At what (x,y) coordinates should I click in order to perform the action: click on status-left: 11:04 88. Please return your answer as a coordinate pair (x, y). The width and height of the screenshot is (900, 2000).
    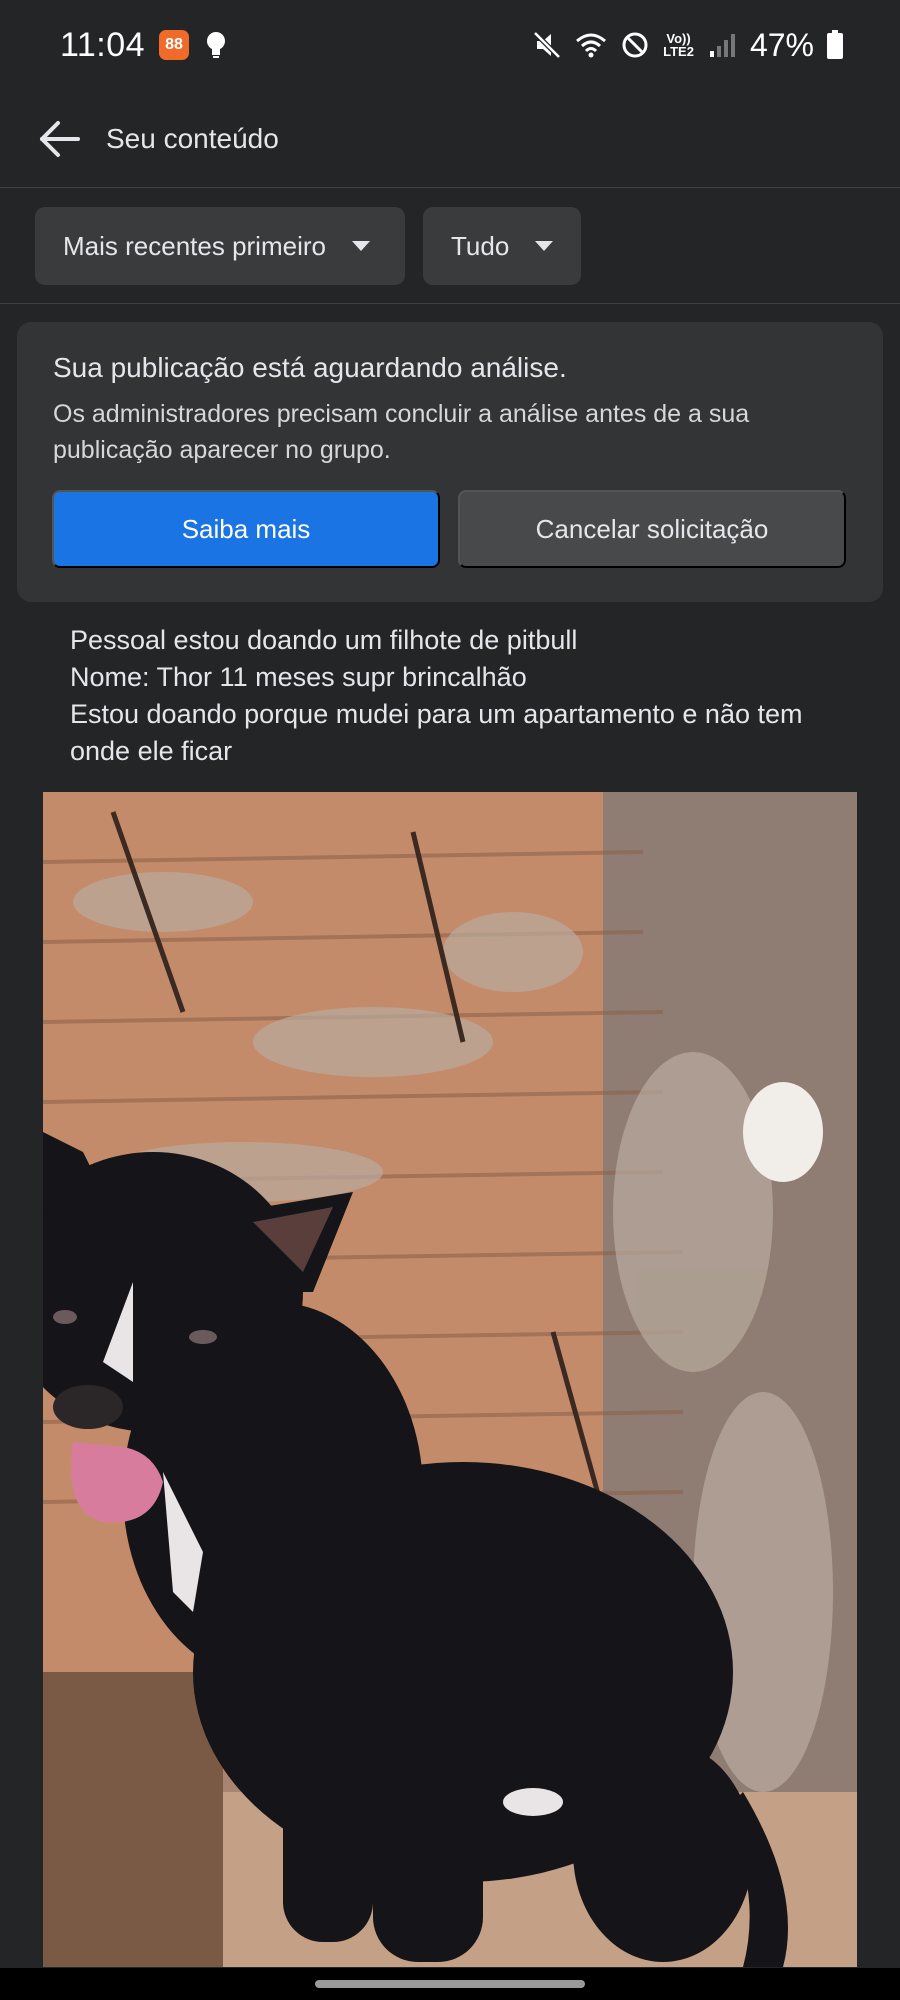
    Looking at the image, I should click on (144, 45).